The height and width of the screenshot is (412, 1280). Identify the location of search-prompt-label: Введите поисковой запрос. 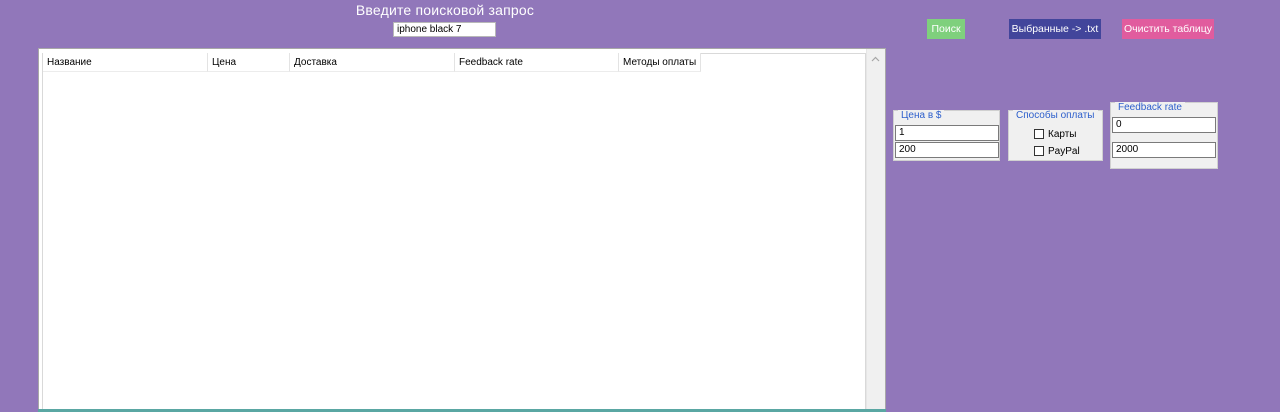
(445, 10).